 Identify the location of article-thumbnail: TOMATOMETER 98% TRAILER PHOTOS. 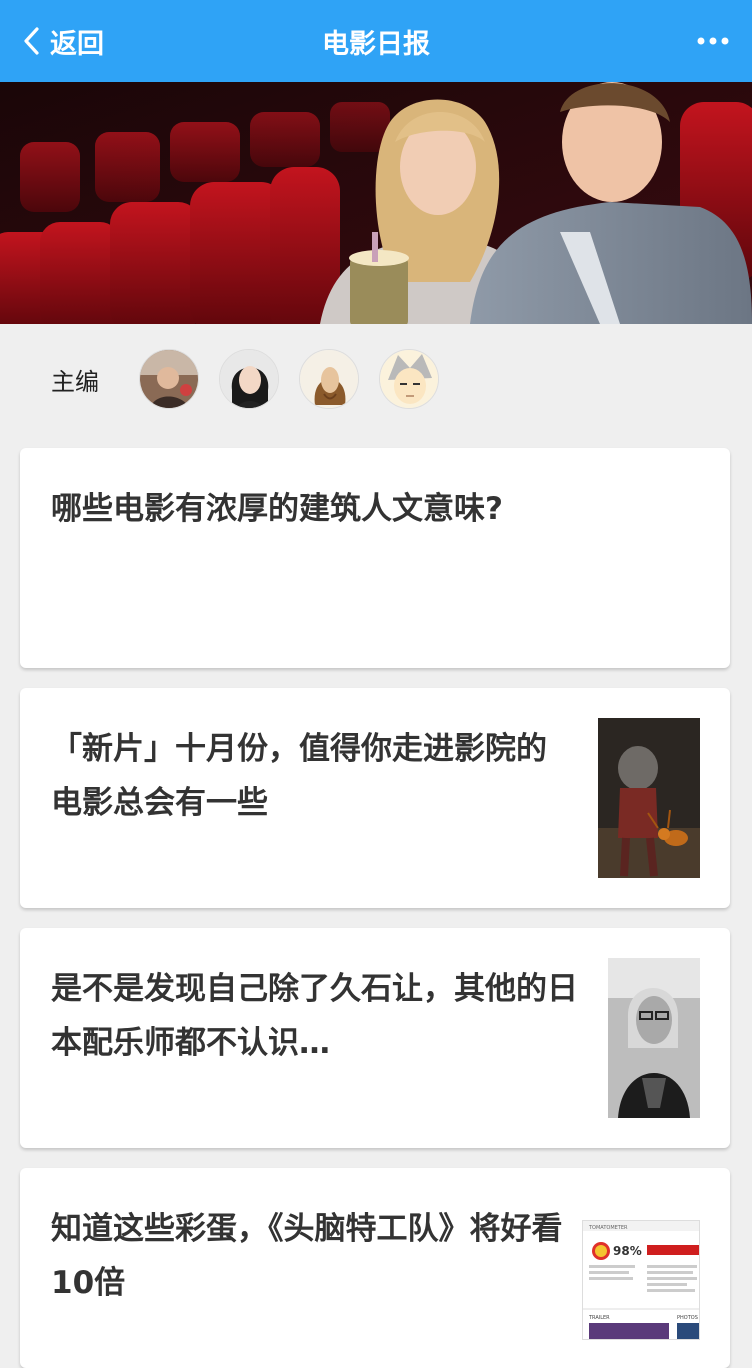
(641, 1280).